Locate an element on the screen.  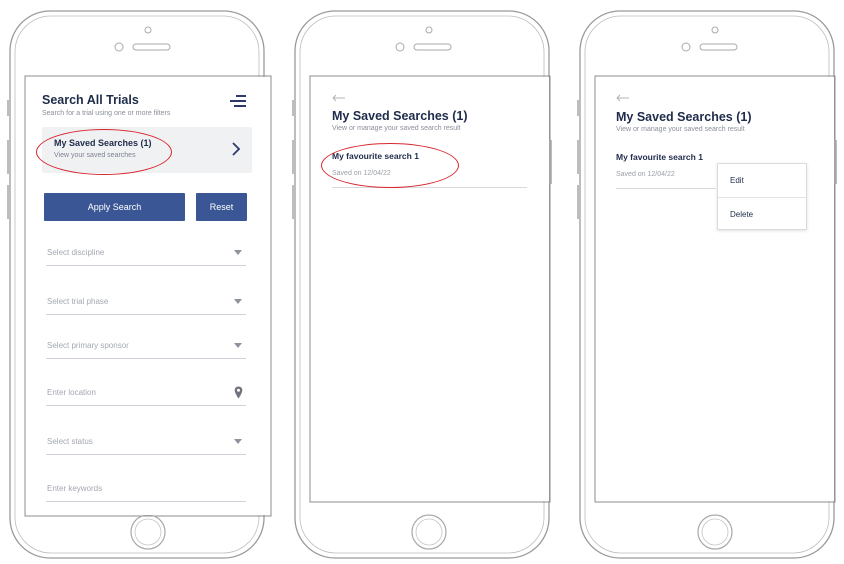
saved-search-name: My favourite search 1 is located at coordinates (659, 157).